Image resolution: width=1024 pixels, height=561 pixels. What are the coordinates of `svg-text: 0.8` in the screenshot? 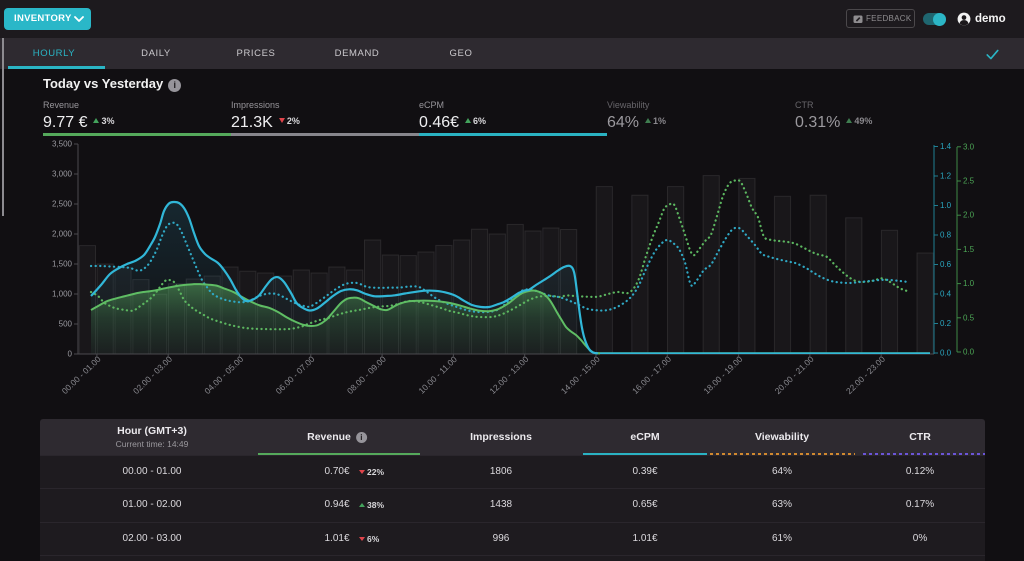 It's located at (946, 235).